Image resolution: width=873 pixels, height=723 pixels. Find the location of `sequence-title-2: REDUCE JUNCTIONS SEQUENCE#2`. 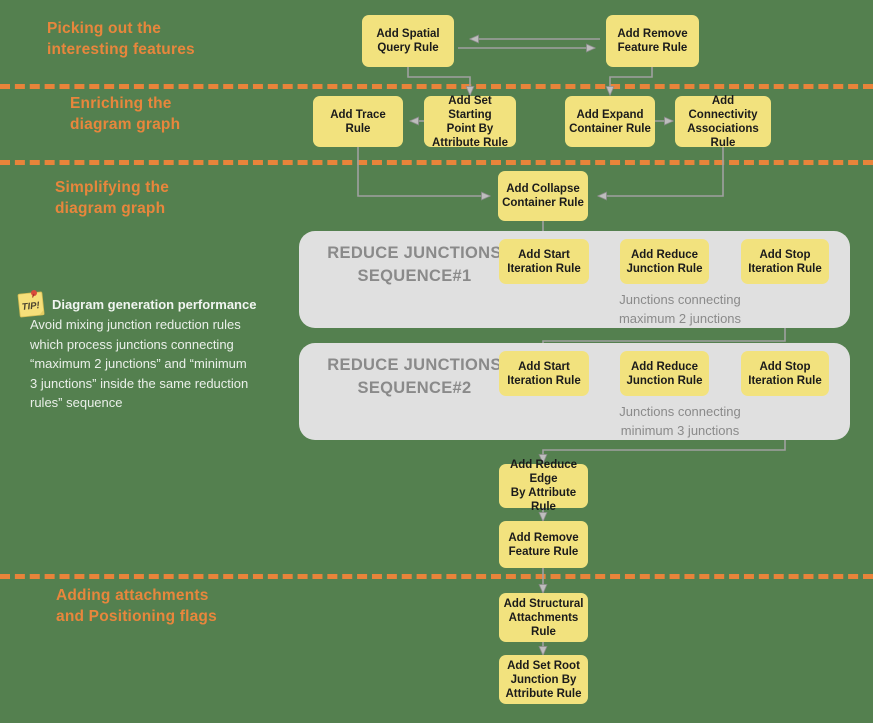

sequence-title-2: REDUCE JUNCTIONS SEQUENCE#2 is located at coordinates (414, 376).